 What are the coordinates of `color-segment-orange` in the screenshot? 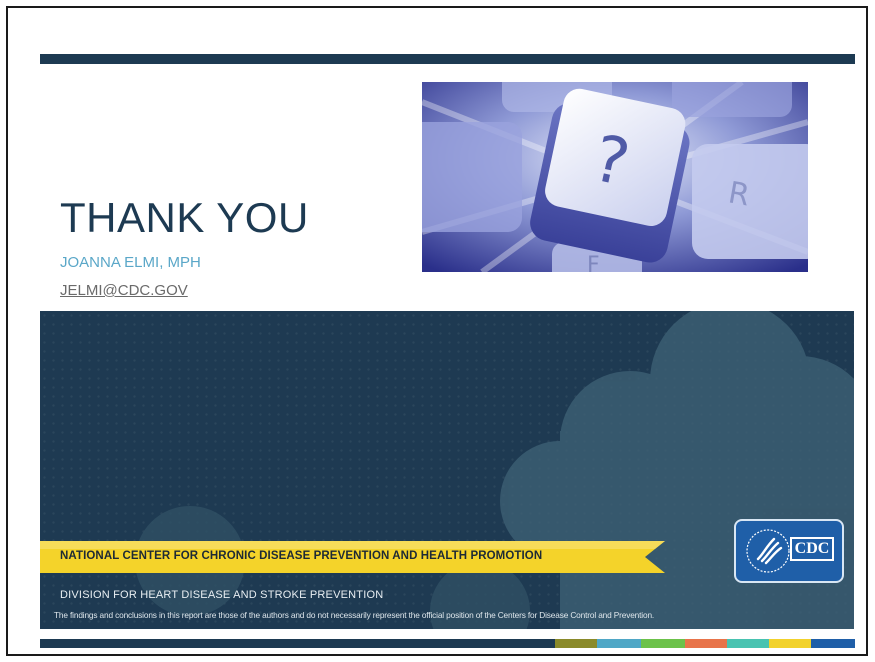 It's located at (706, 643).